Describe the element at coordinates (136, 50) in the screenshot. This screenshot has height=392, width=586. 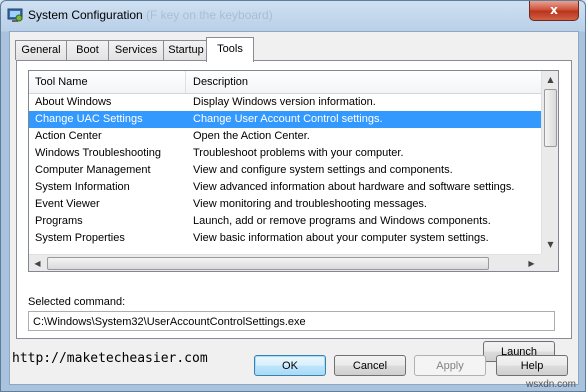
I see `tab-services: Services` at that location.